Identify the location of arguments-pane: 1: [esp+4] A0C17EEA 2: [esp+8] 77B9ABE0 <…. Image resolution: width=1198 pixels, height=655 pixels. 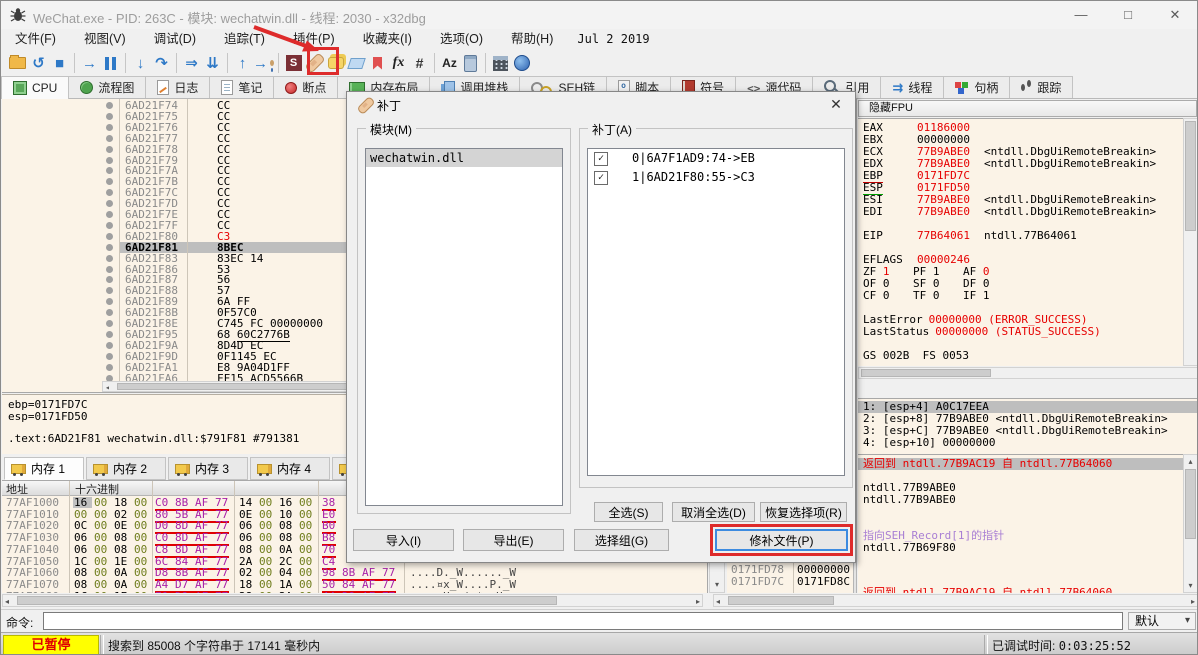
(1027, 426).